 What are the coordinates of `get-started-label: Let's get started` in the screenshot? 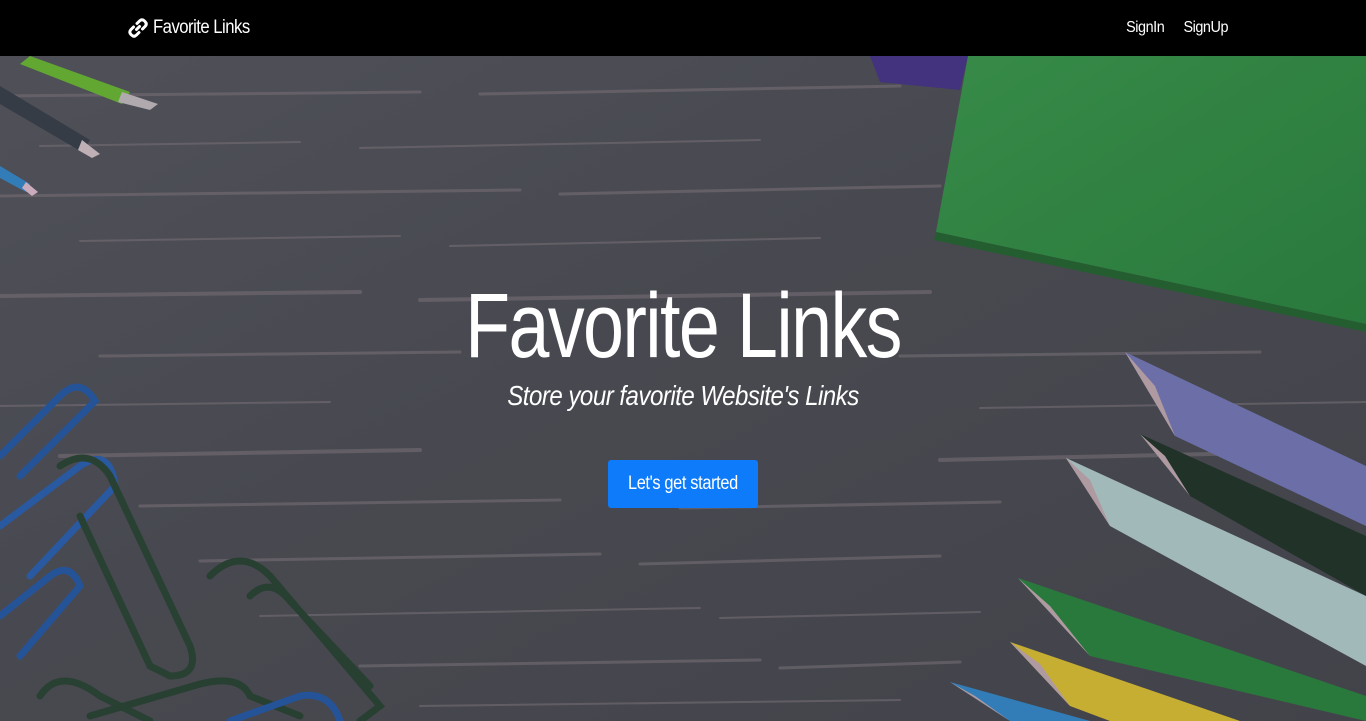 It's located at (683, 483).